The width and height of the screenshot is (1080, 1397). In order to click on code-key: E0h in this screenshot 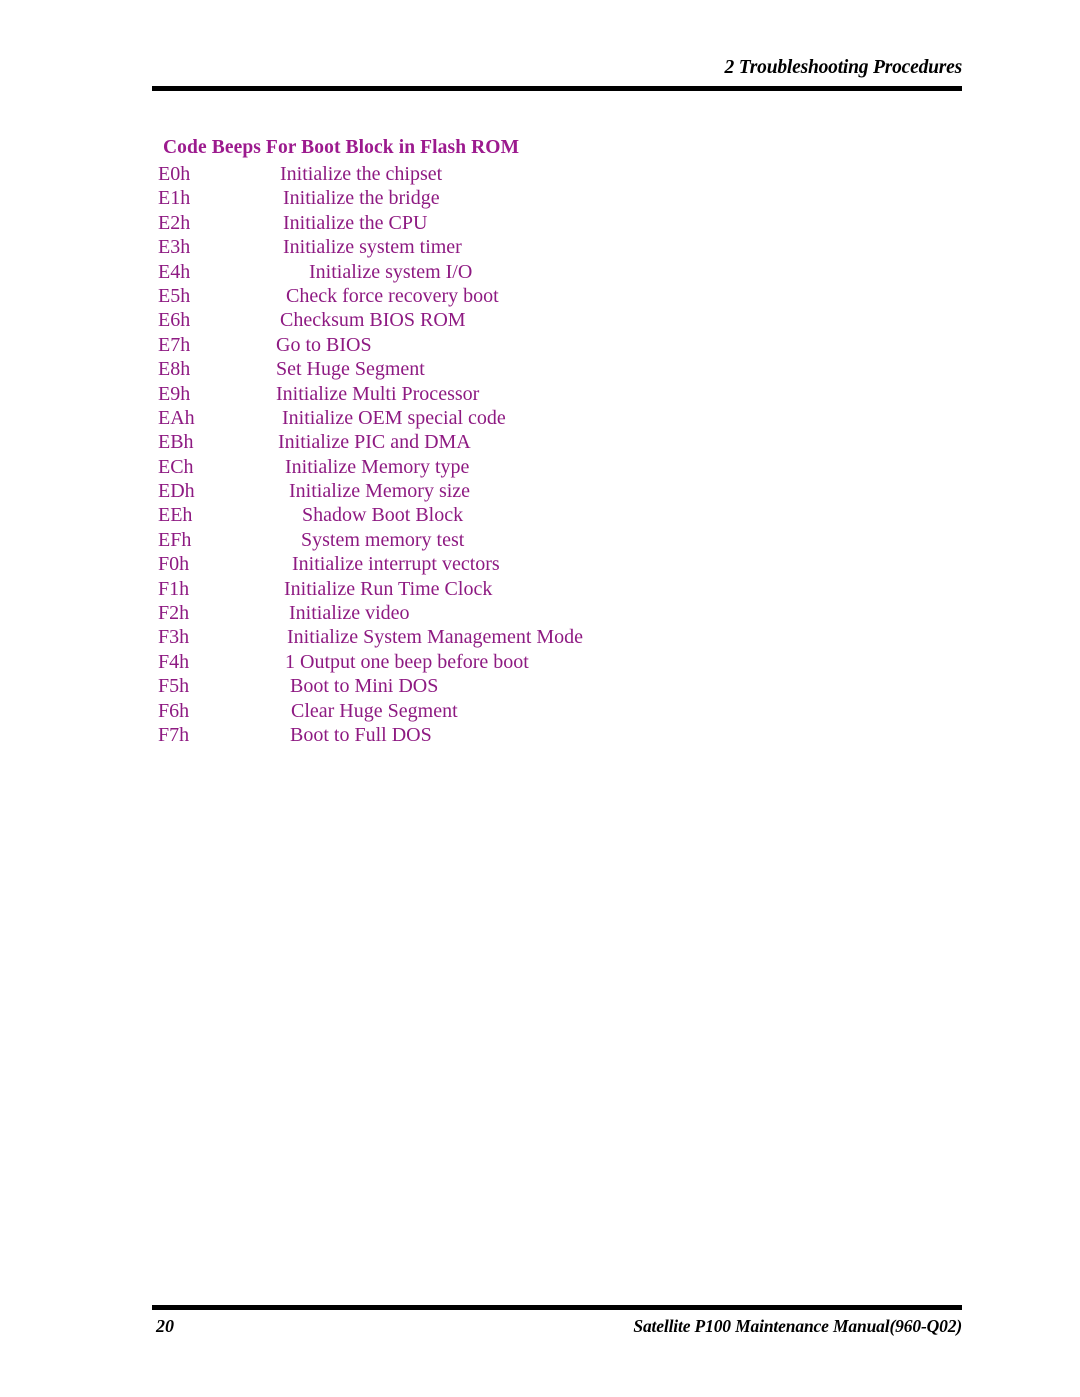, I will do `click(174, 174)`.